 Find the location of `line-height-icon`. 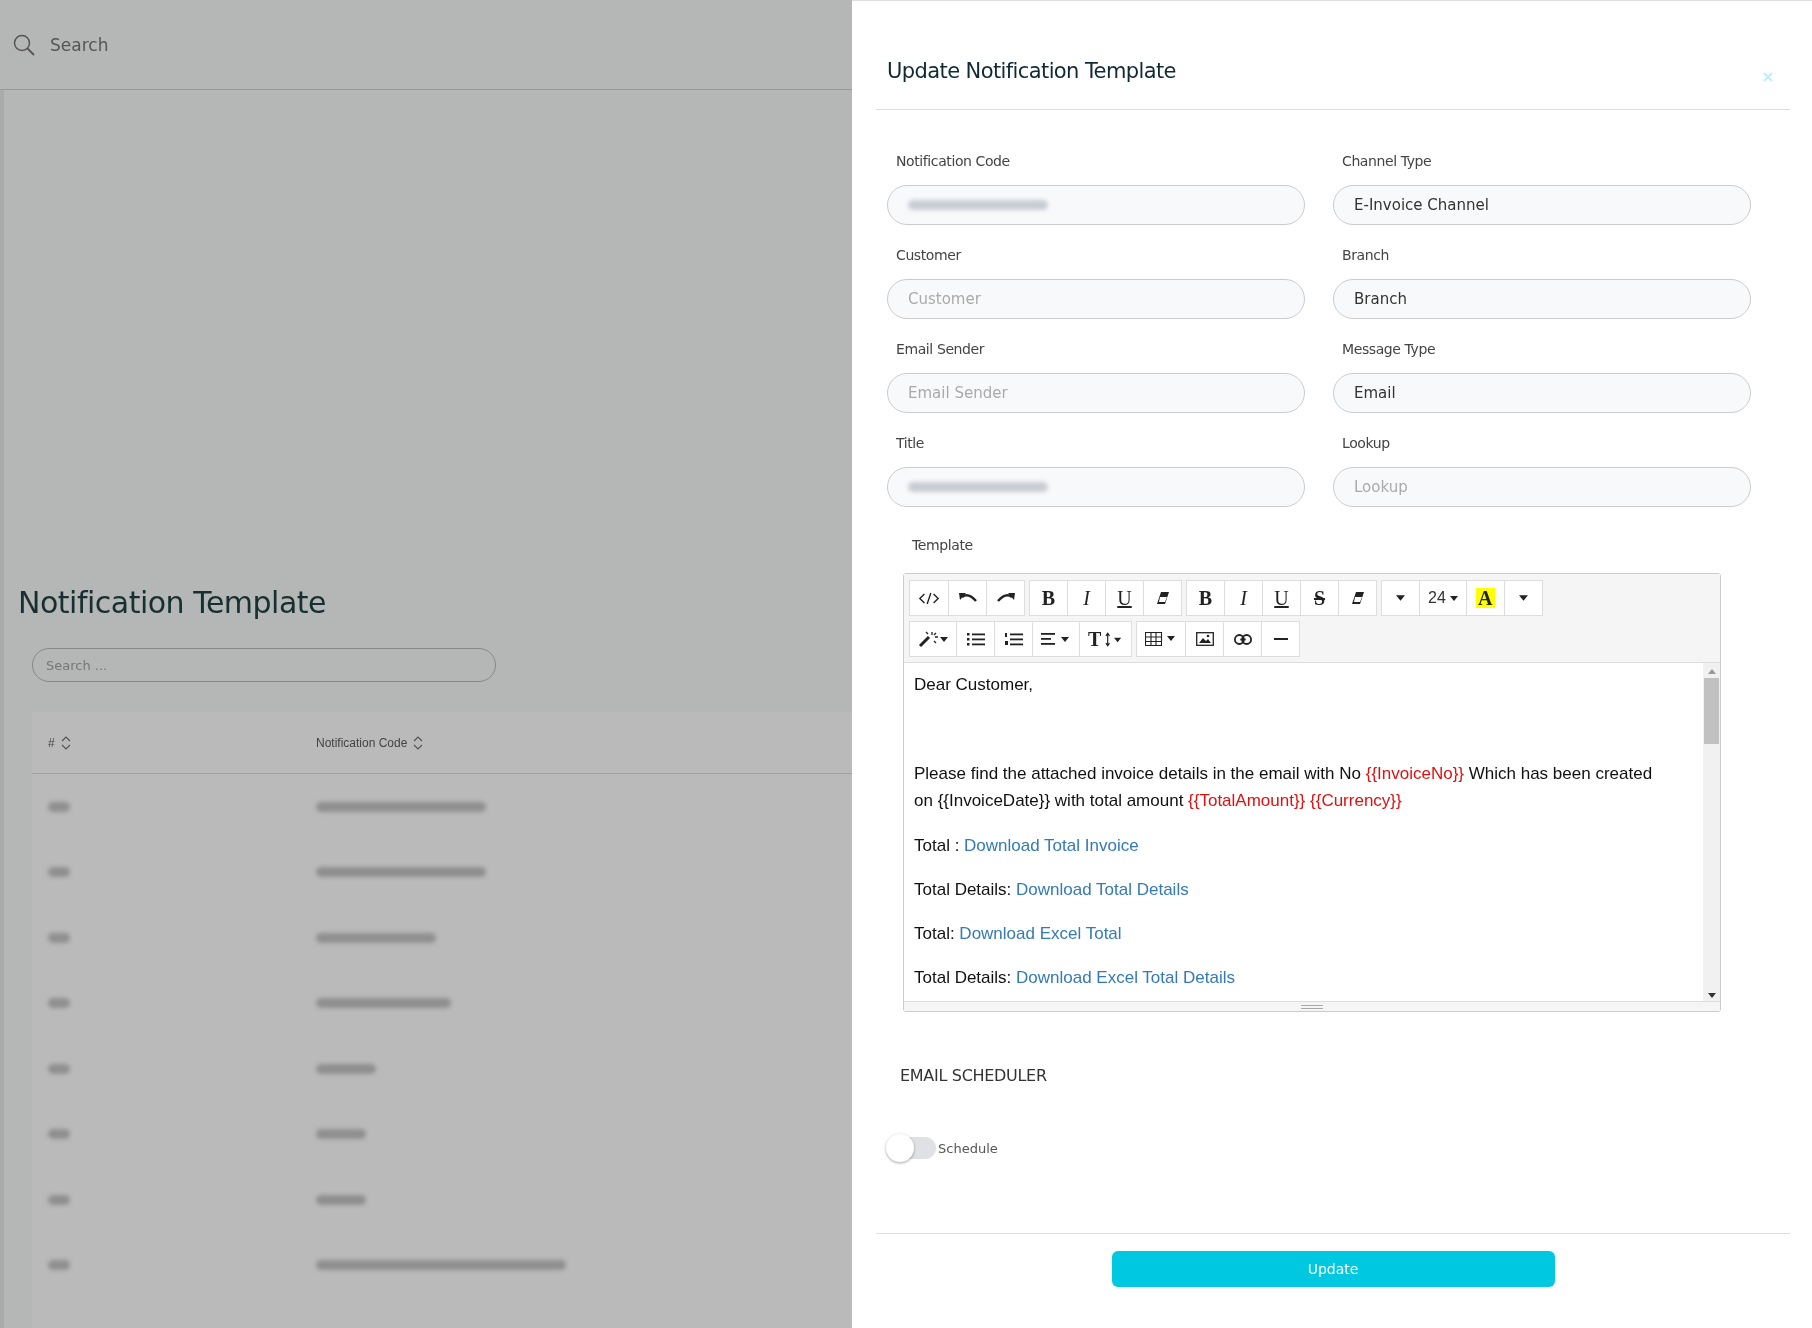

line-height-icon is located at coordinates (1114, 639).